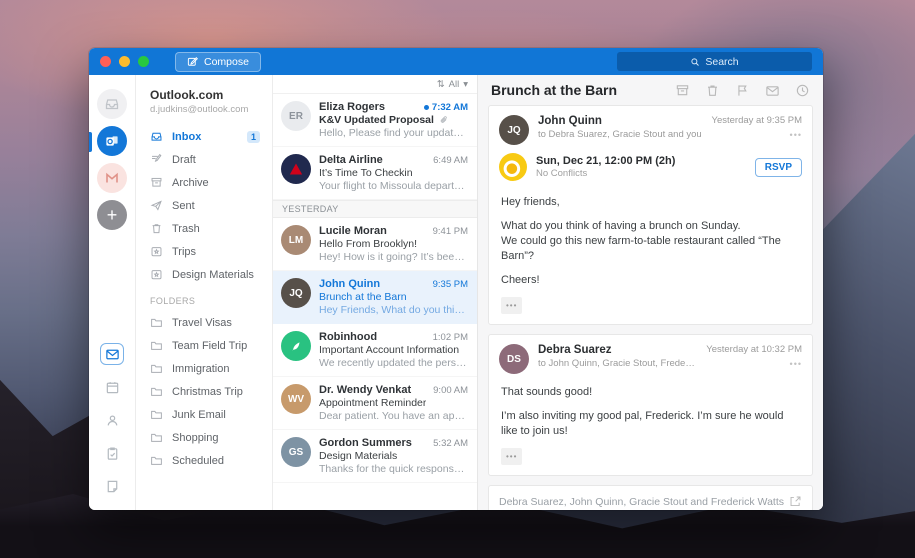 This screenshot has width=915, height=558. I want to click on search-input: Search, so click(714, 61).